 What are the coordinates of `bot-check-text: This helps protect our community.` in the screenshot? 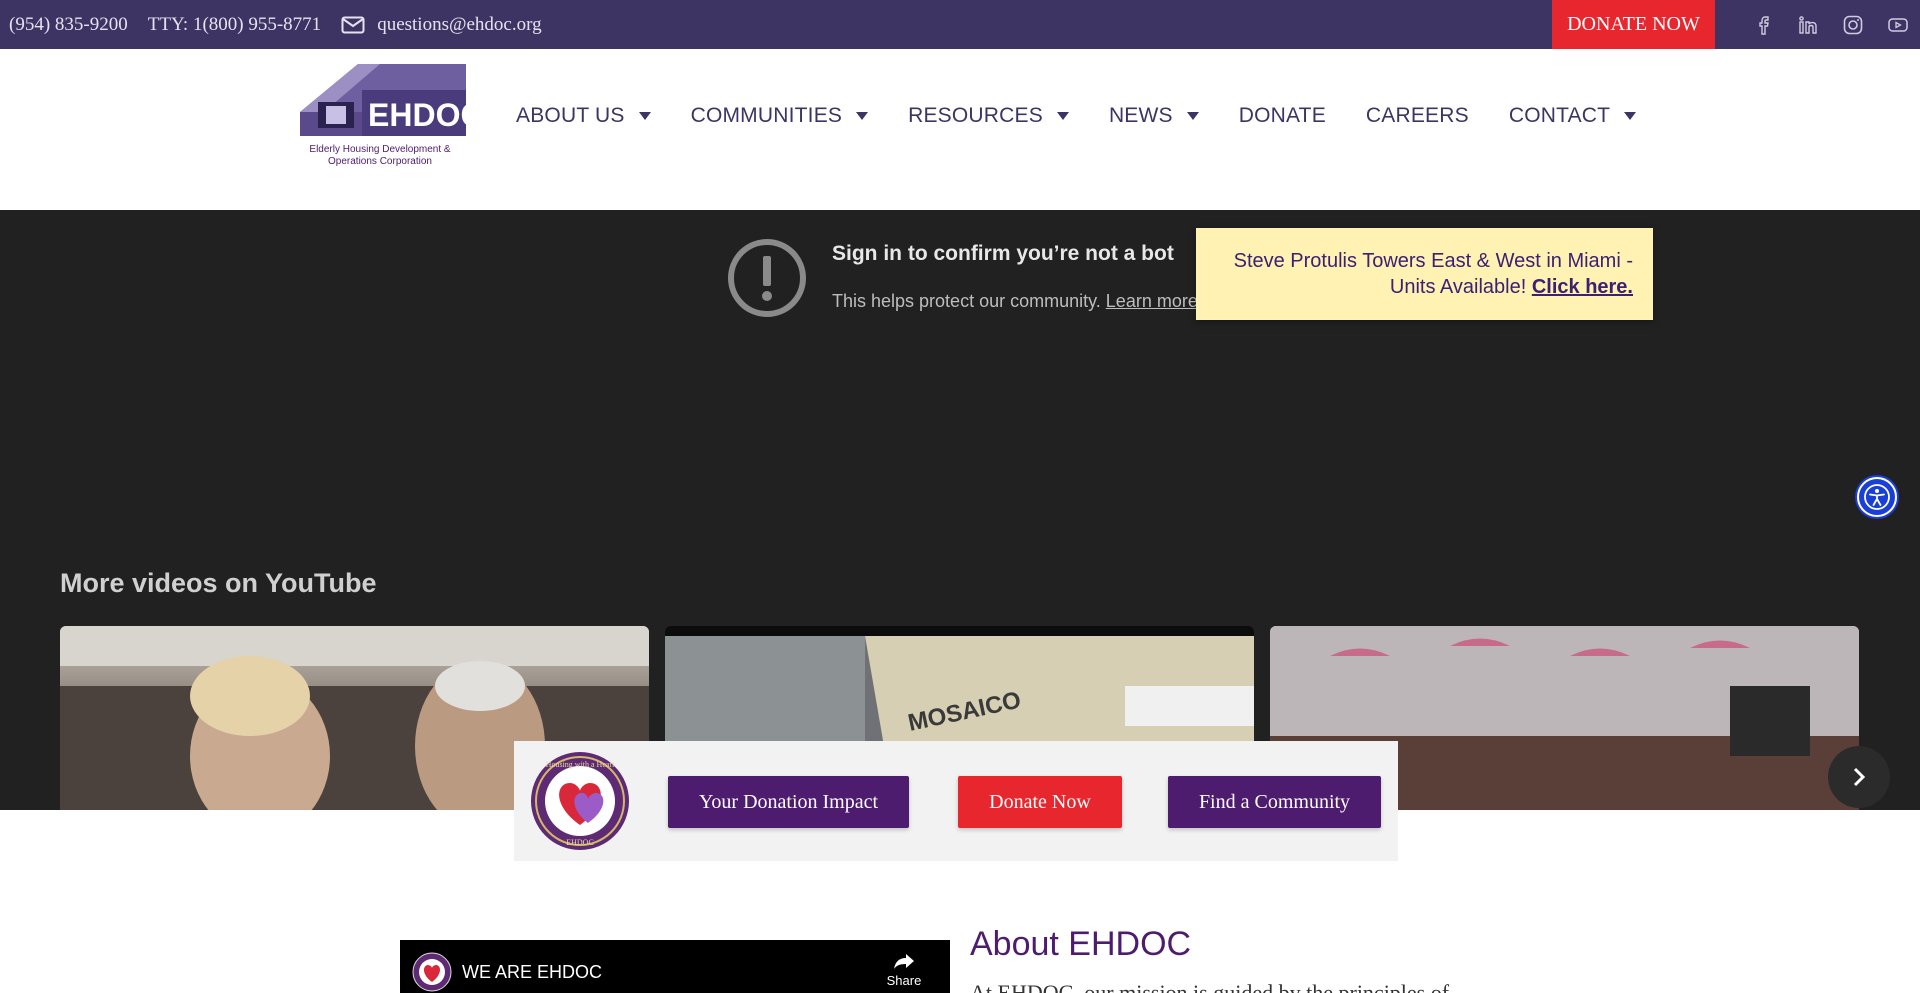 It's located at (966, 301).